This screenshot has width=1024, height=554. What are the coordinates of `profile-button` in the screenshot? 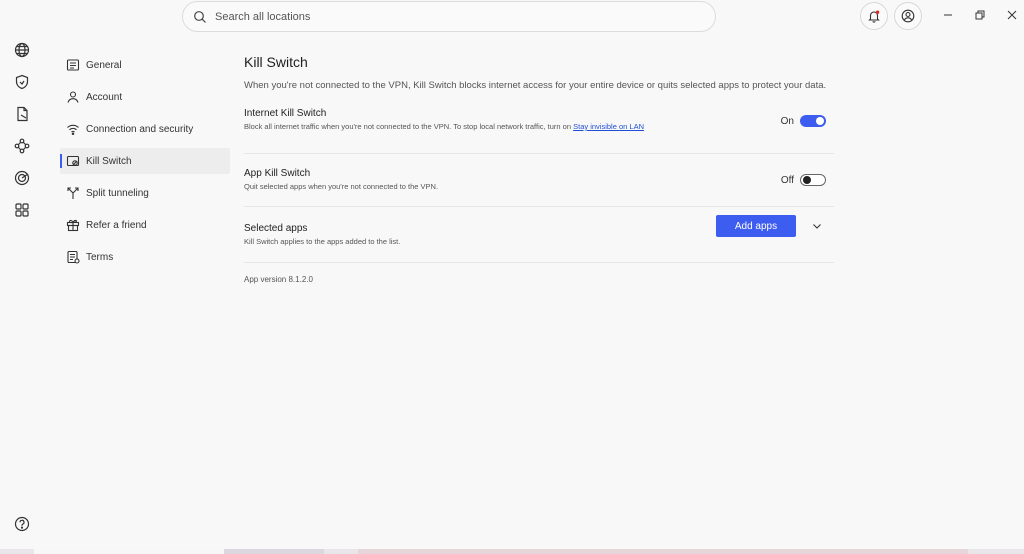 It's located at (908, 16).